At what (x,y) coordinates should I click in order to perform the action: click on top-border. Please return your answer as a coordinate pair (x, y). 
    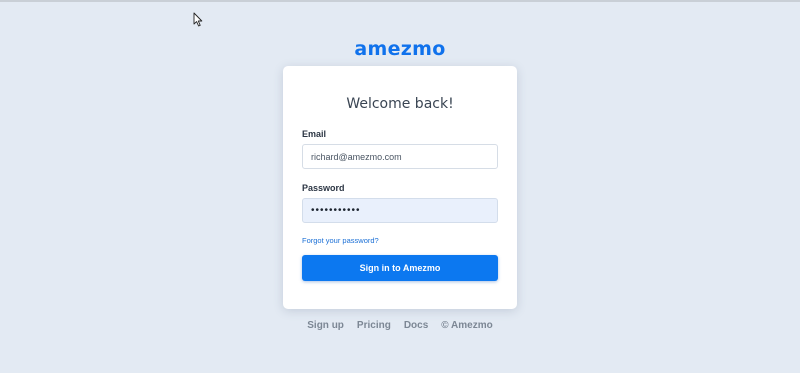
    Looking at the image, I should click on (400, 1).